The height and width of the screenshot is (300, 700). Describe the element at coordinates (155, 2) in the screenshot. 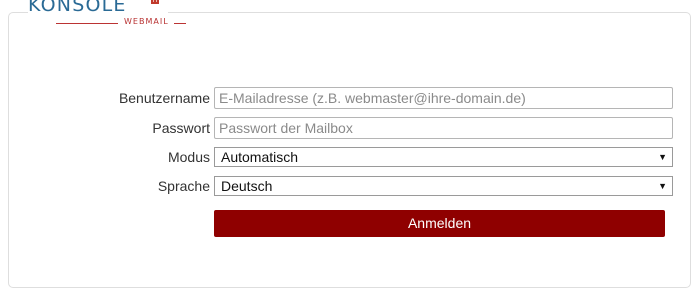

I see `logo-badge-icon: H` at that location.